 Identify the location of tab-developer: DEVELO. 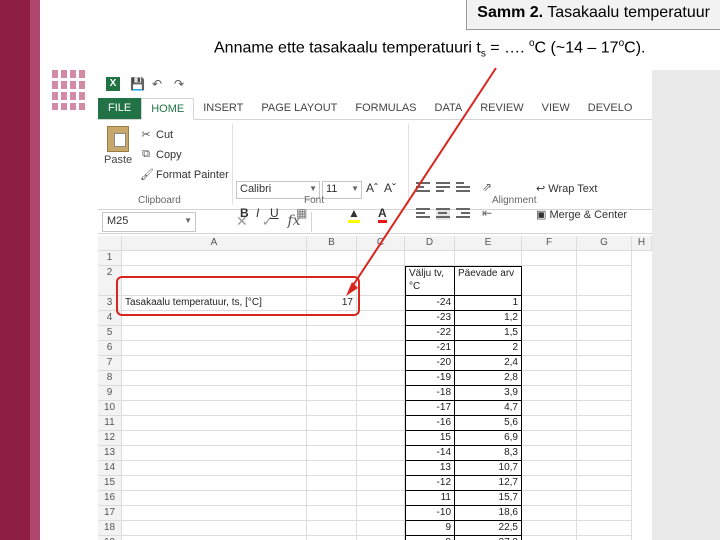
(610, 108).